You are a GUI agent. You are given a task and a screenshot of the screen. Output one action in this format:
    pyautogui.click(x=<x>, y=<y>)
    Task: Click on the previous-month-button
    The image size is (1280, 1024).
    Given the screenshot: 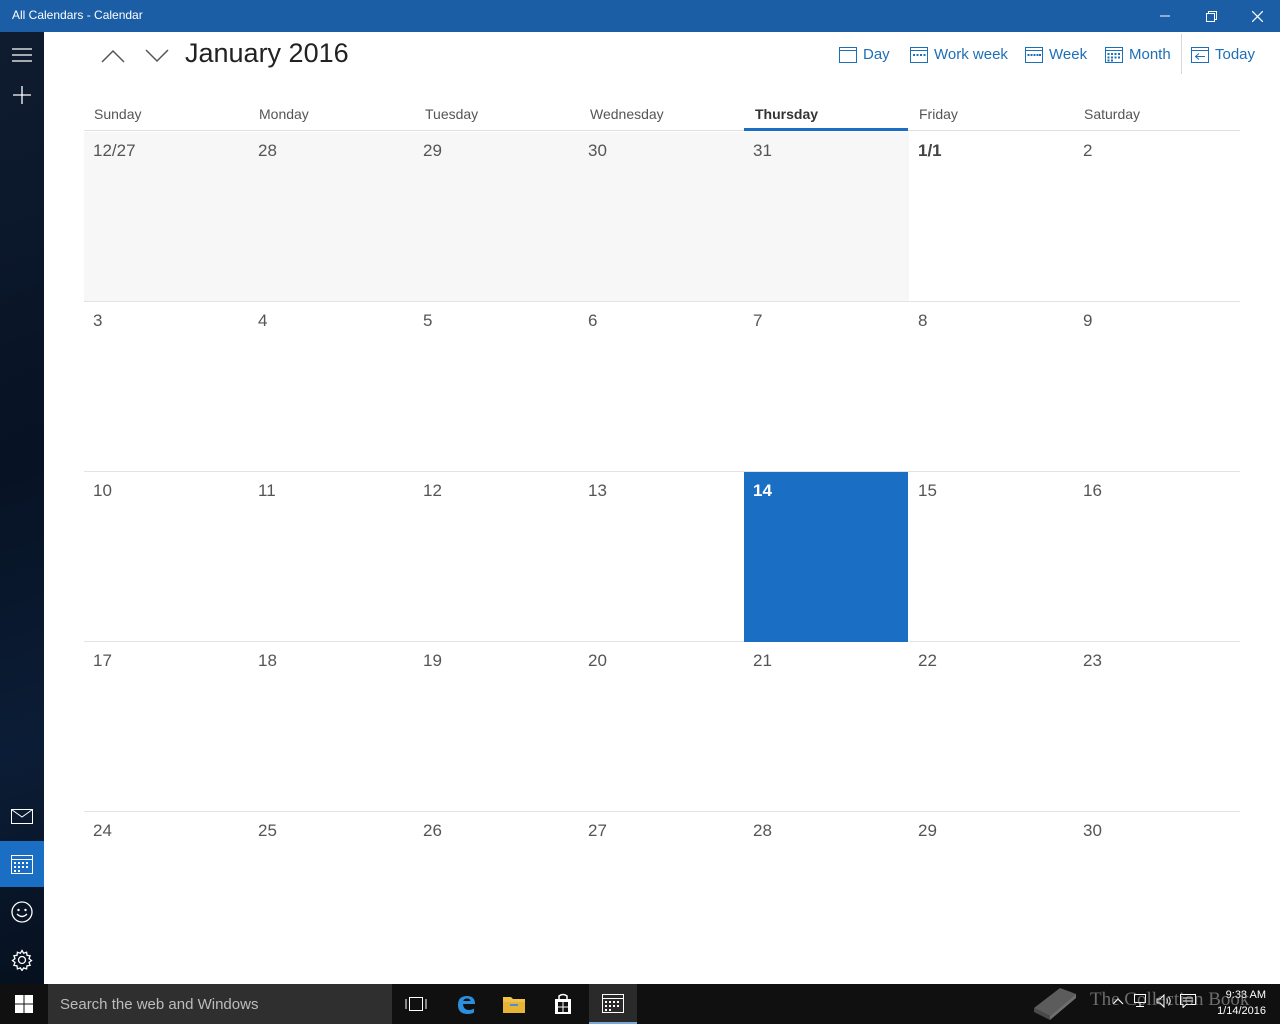 What is the action you would take?
    pyautogui.click(x=113, y=56)
    